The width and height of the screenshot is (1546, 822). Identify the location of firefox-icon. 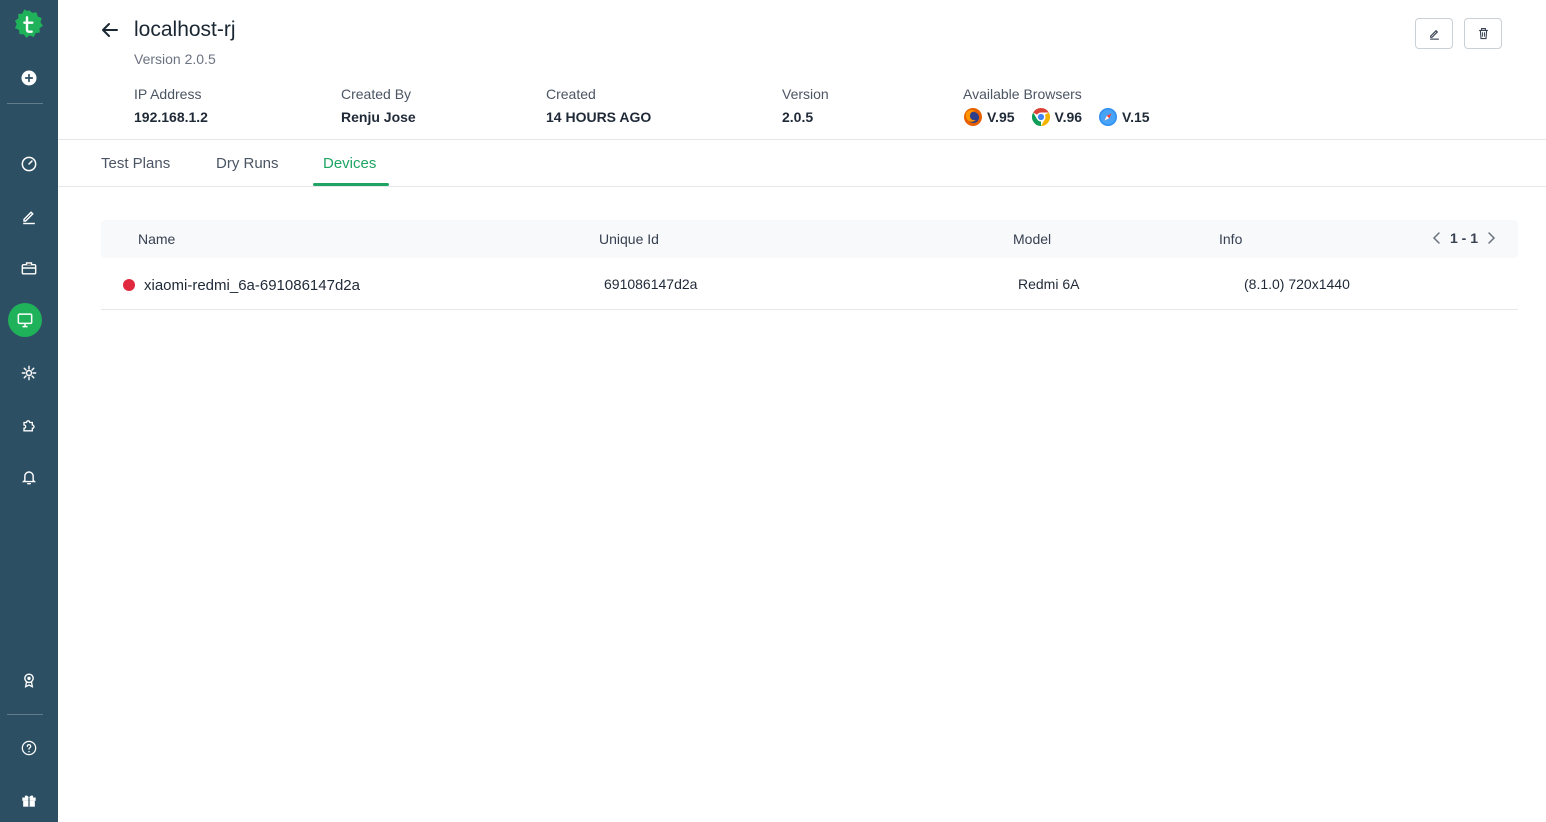
(973, 117).